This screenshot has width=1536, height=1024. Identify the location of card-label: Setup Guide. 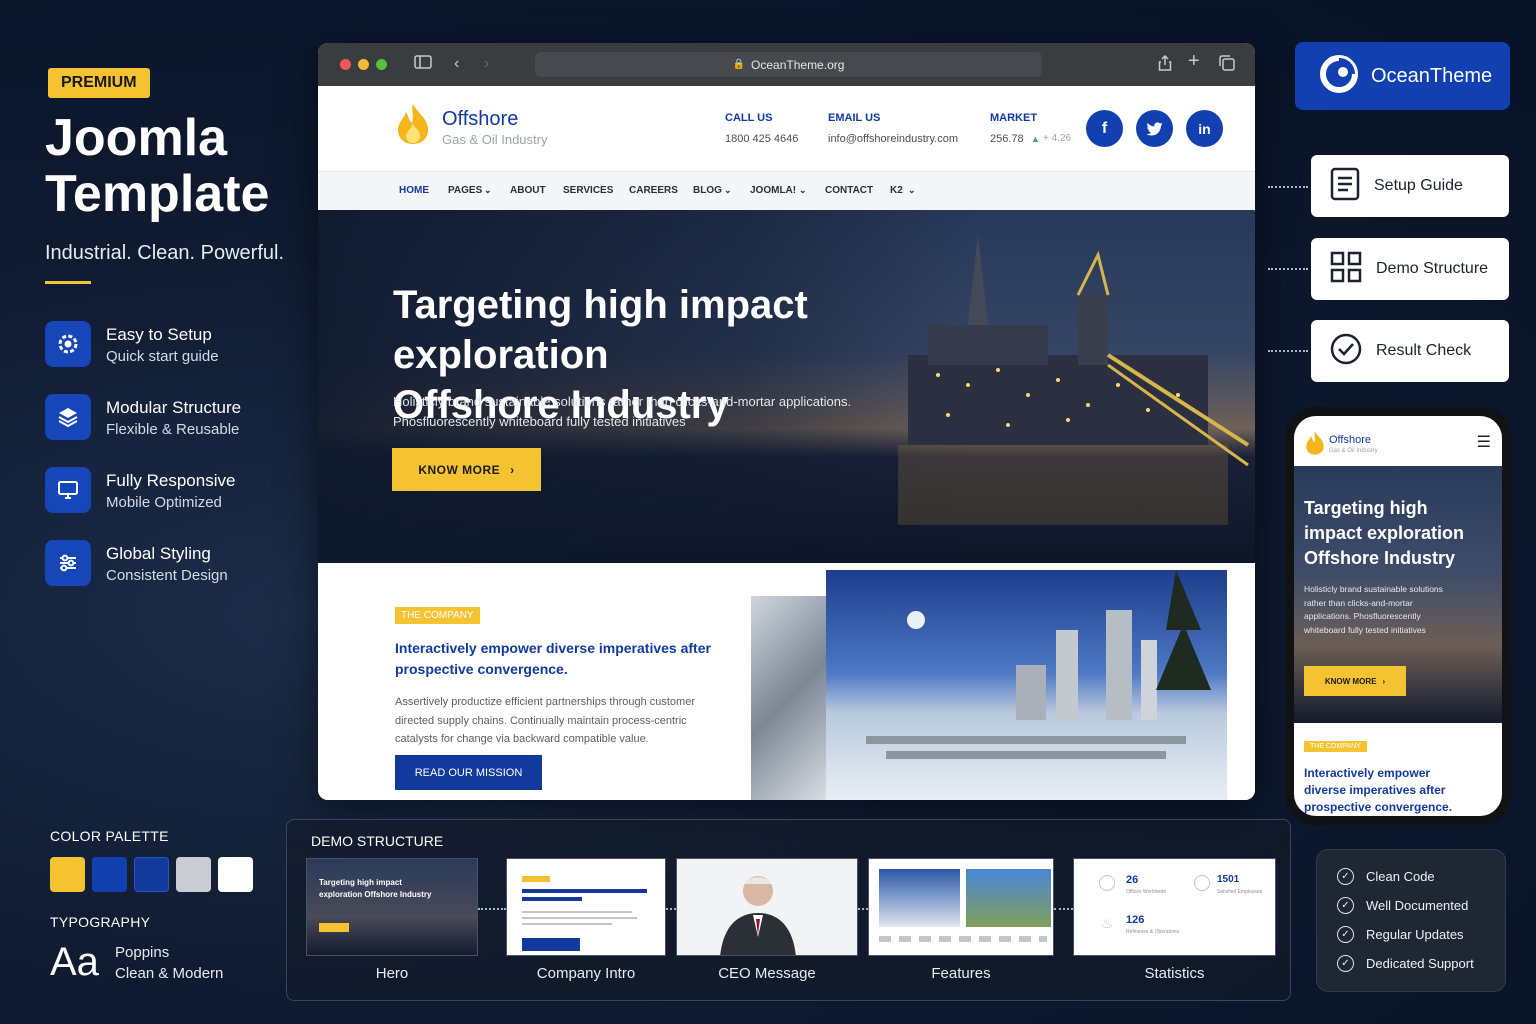
(1418, 185).